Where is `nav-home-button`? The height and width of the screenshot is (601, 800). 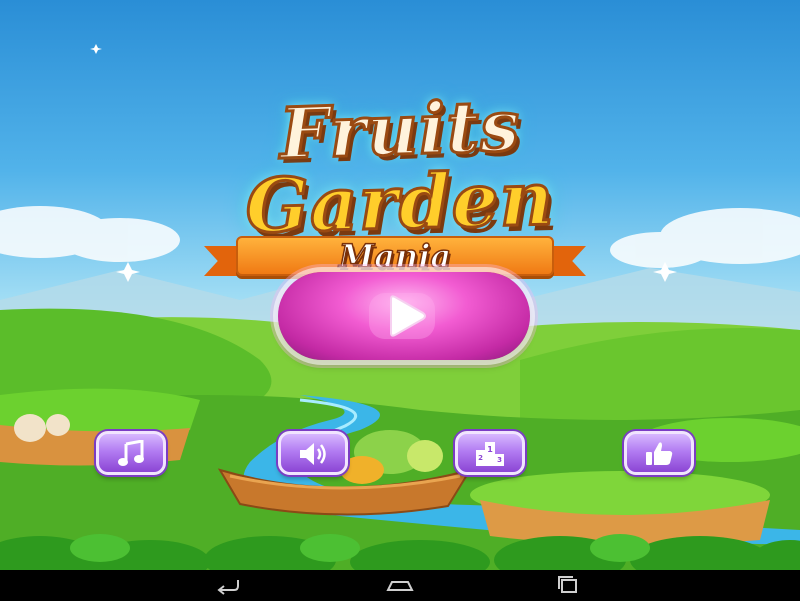 nav-home-button is located at coordinates (400, 585).